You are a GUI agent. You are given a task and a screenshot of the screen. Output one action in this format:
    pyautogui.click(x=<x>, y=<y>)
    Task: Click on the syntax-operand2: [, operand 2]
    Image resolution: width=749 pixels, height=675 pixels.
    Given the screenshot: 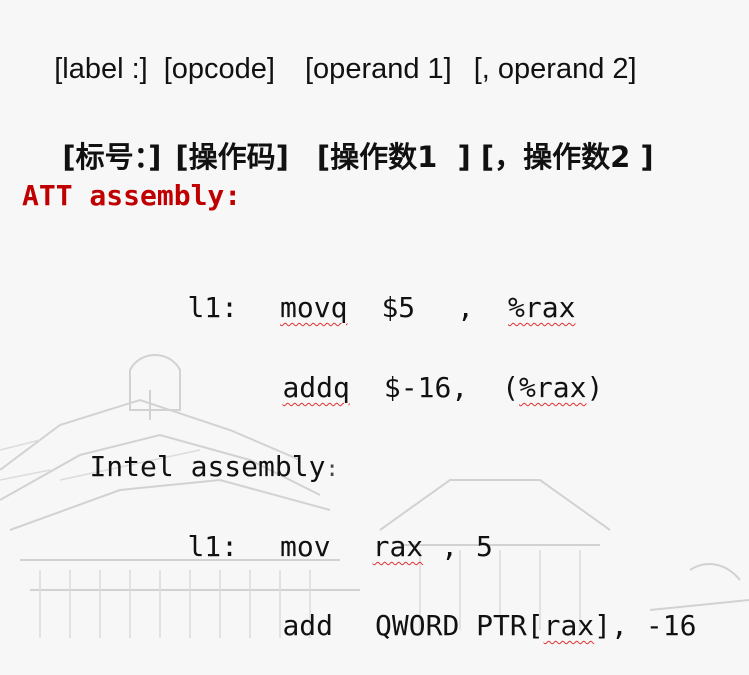 What is the action you would take?
    pyautogui.click(x=555, y=69)
    